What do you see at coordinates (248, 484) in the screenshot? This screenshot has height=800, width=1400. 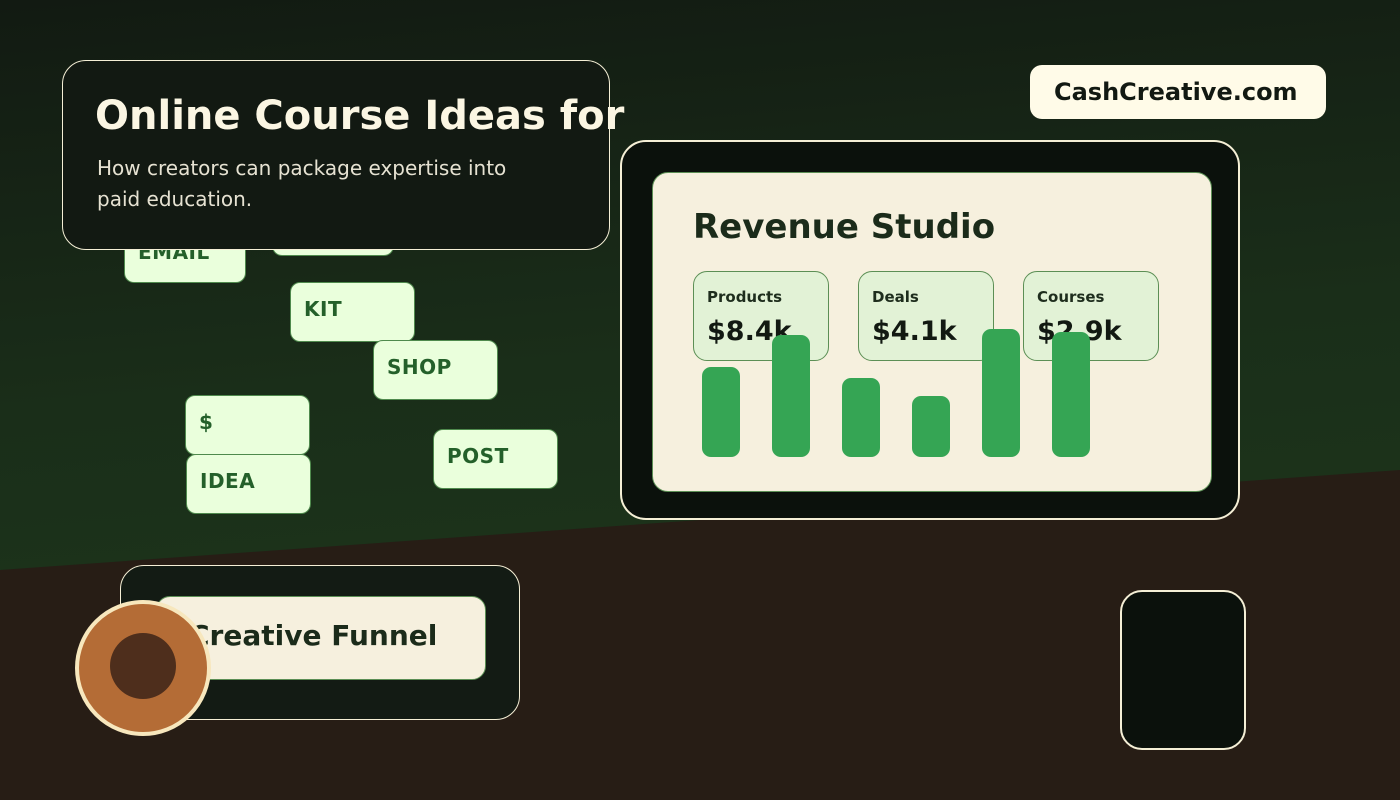 I see `tag-idea: IDEA` at bounding box center [248, 484].